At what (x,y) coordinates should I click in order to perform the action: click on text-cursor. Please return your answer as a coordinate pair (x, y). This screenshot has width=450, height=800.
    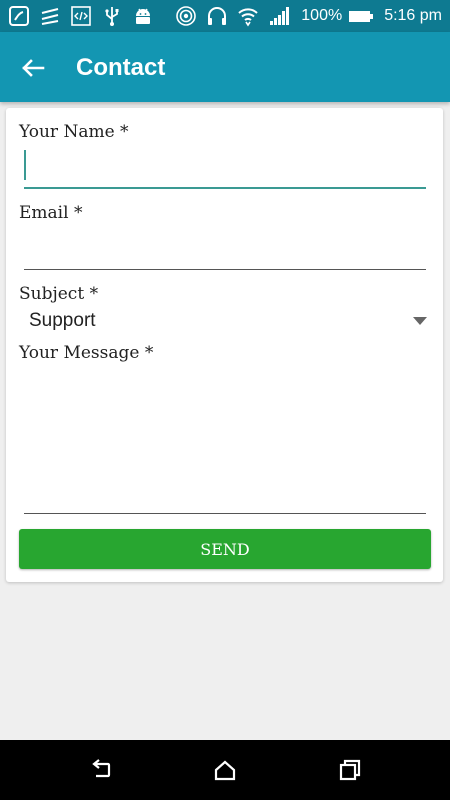
    Looking at the image, I should click on (25, 165).